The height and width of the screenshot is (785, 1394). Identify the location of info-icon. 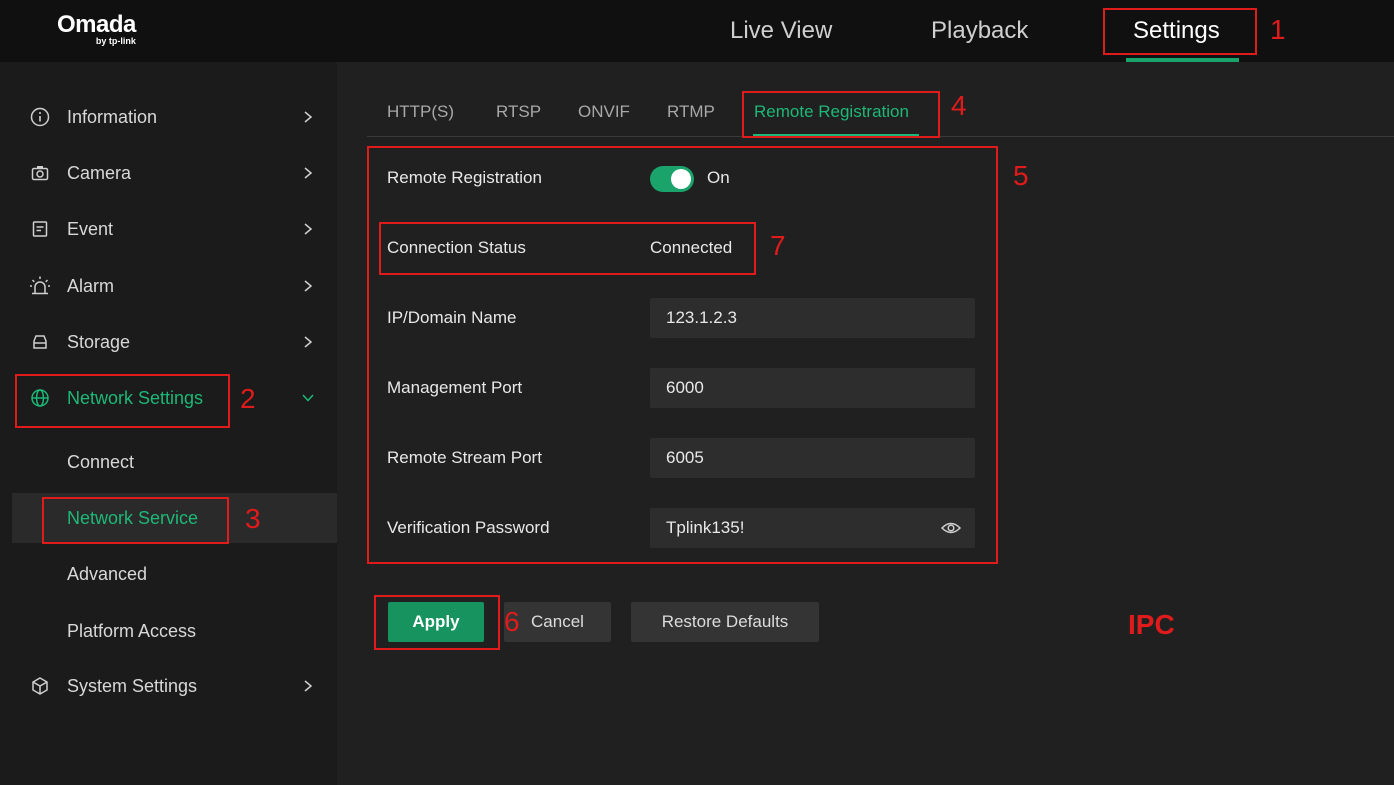
(40, 117).